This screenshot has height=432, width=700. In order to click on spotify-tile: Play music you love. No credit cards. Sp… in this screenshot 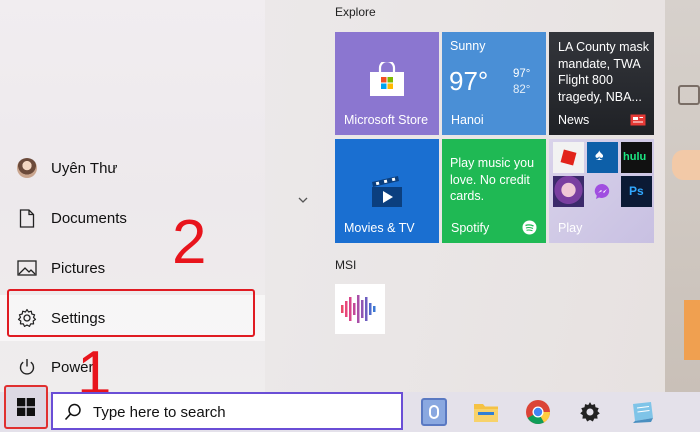, I will do `click(494, 191)`.